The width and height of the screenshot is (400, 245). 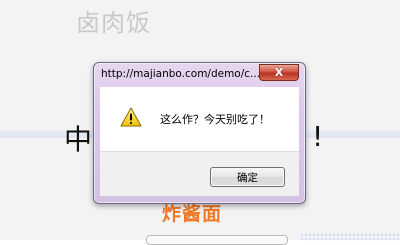 What do you see at coordinates (318, 136) in the screenshot?
I see `page-text-right: !` at bounding box center [318, 136].